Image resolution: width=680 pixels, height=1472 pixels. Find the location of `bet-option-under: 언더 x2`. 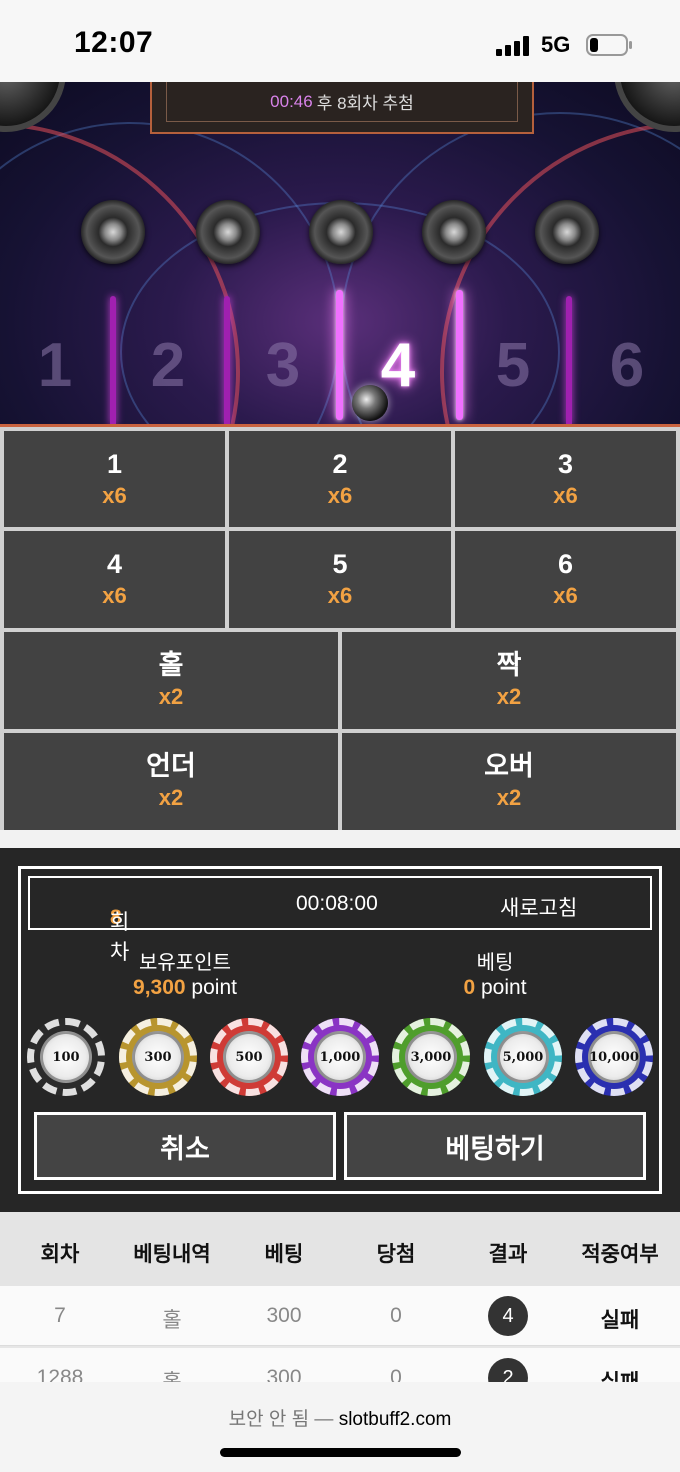

bet-option-under: 언더 x2 is located at coordinates (171, 781).